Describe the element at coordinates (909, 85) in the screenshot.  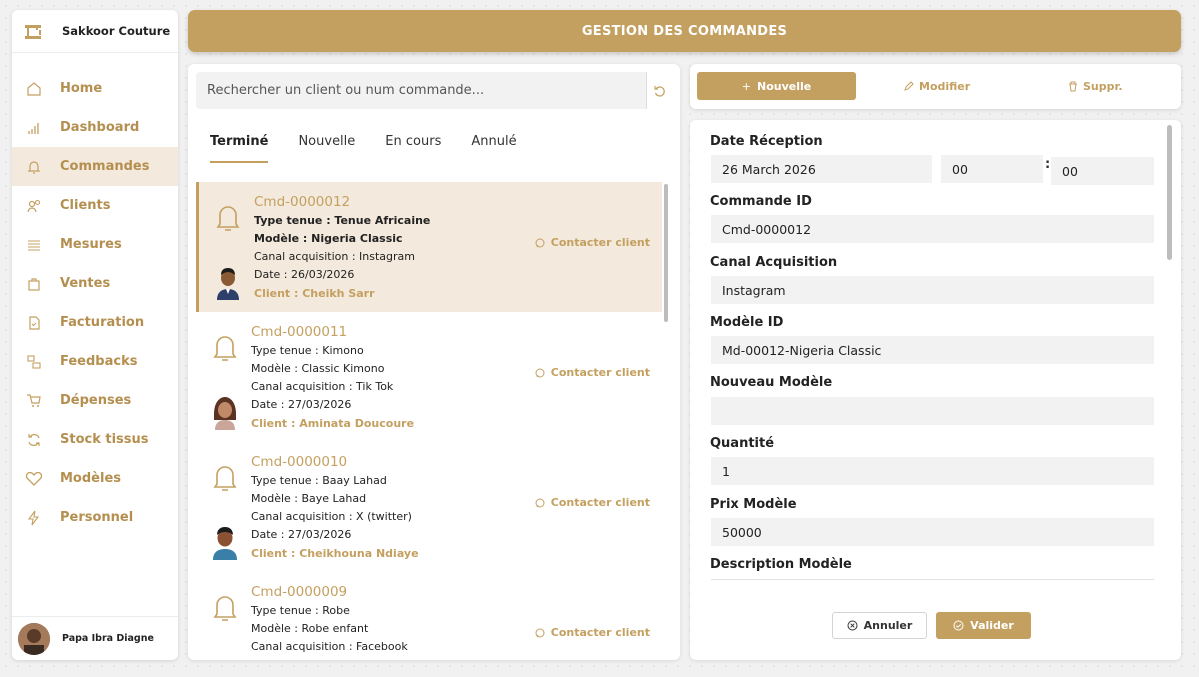
I see `pencil-icon` at that location.